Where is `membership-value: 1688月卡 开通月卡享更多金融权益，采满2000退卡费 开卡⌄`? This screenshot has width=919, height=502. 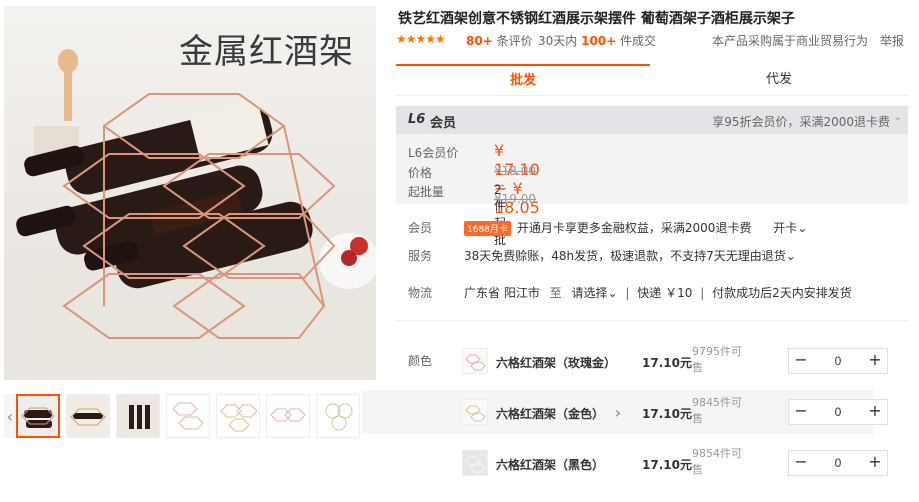 membership-value: 1688月卡 开通月卡享更多金融权益，采满2000退卡费 开卡⌄ is located at coordinates (635, 227).